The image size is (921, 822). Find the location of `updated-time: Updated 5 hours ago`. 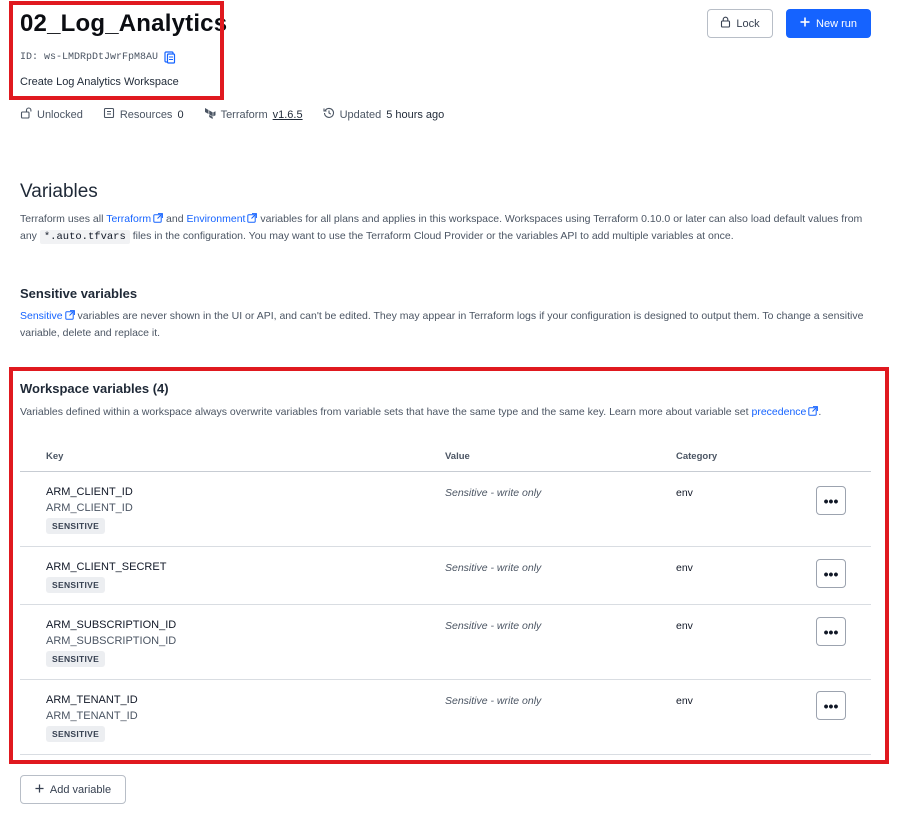

updated-time: Updated 5 hours ago is located at coordinates (384, 114).